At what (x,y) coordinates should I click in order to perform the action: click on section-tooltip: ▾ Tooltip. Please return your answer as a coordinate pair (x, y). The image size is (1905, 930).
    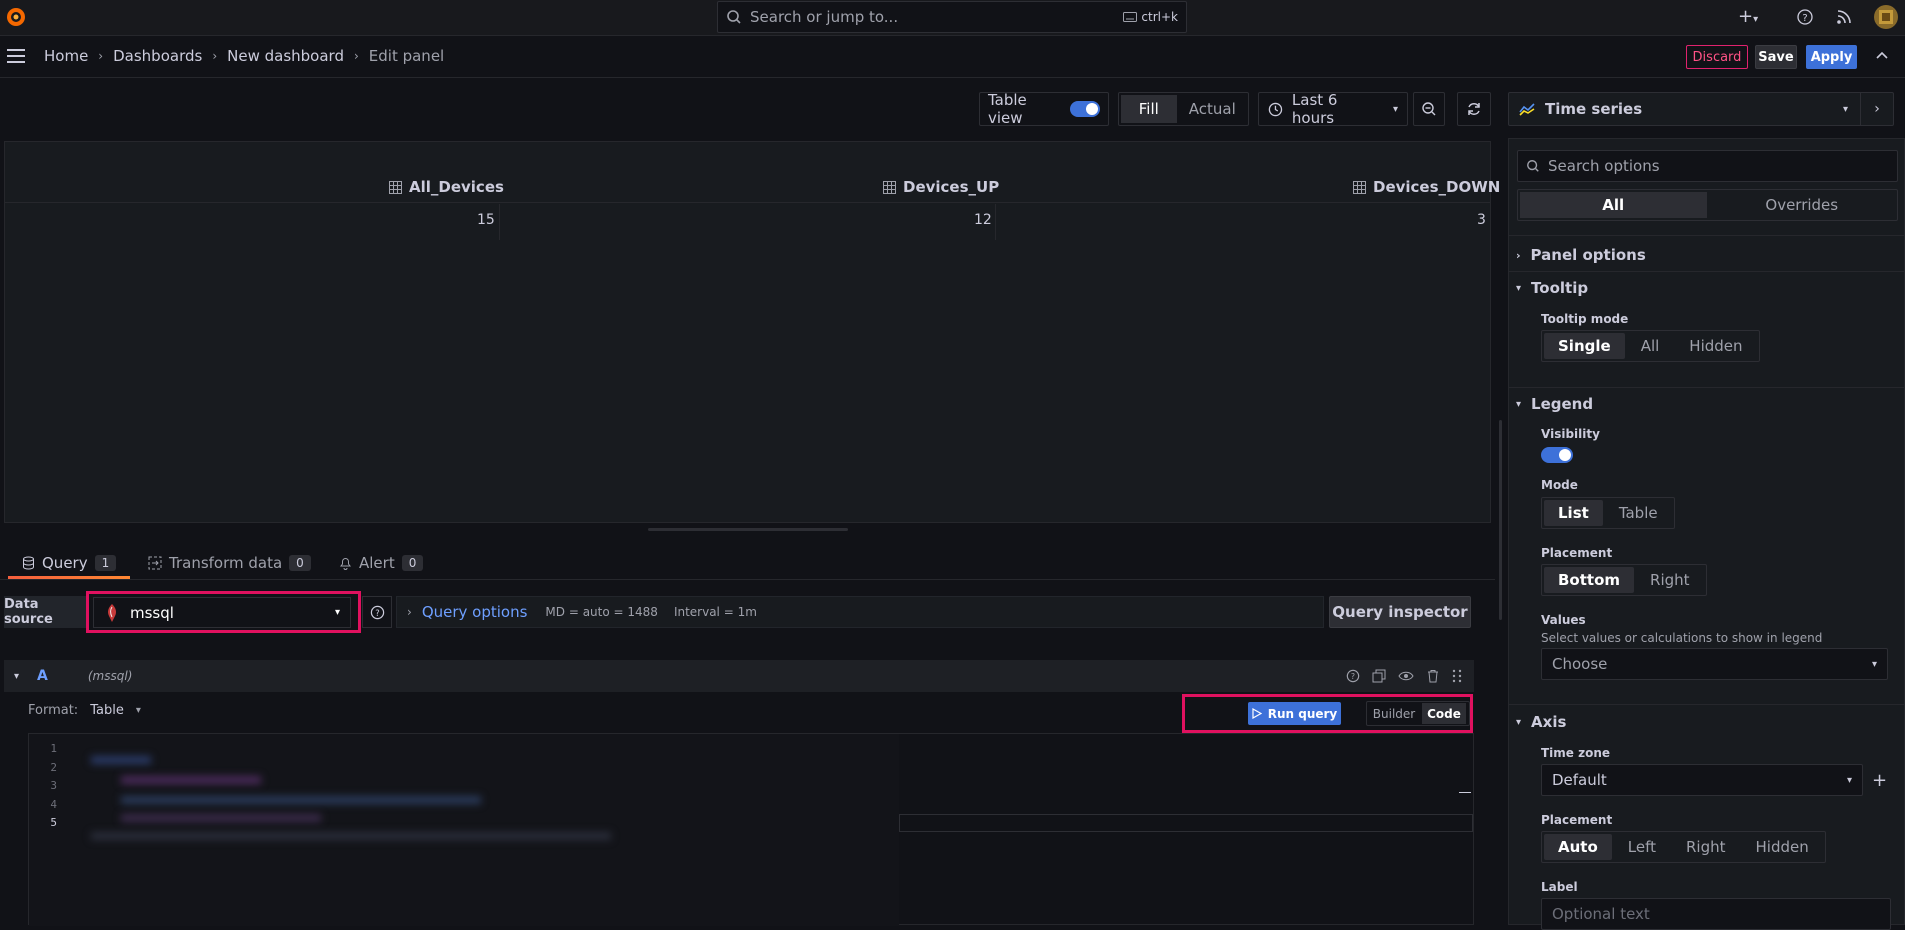
    Looking at the image, I should click on (1552, 288).